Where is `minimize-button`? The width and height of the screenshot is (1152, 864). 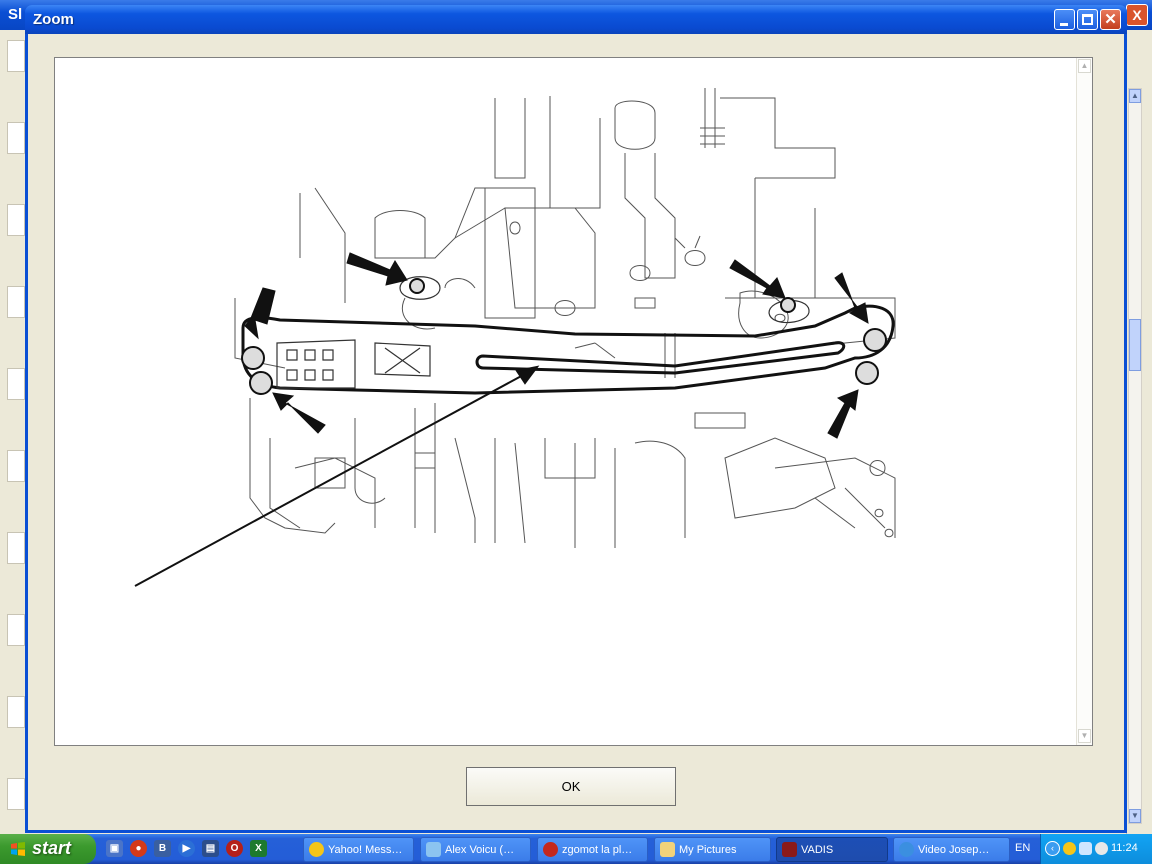
minimize-button is located at coordinates (1064, 19).